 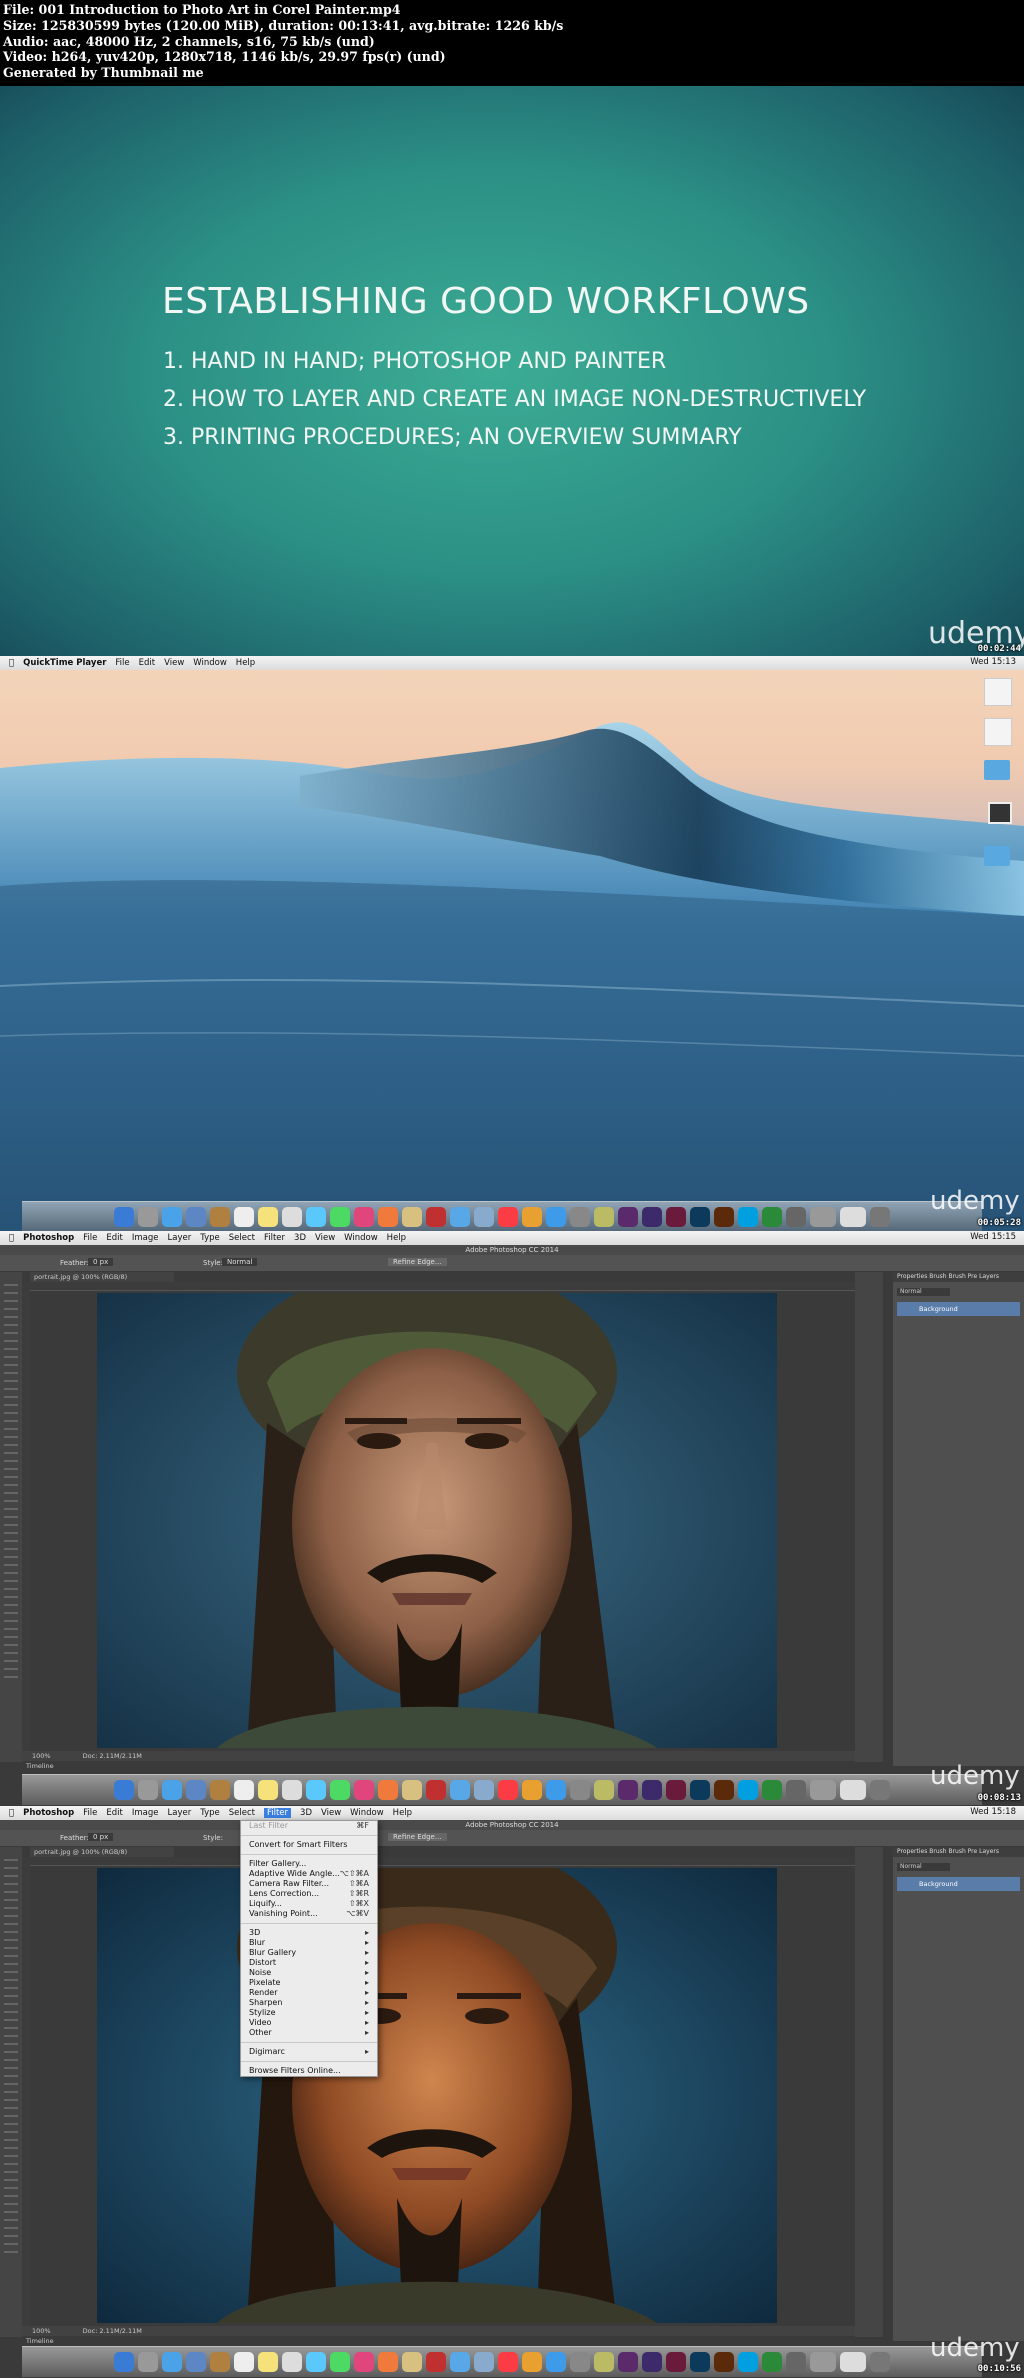 I want to click on menu-layer: Layer, so click(x=180, y=1238).